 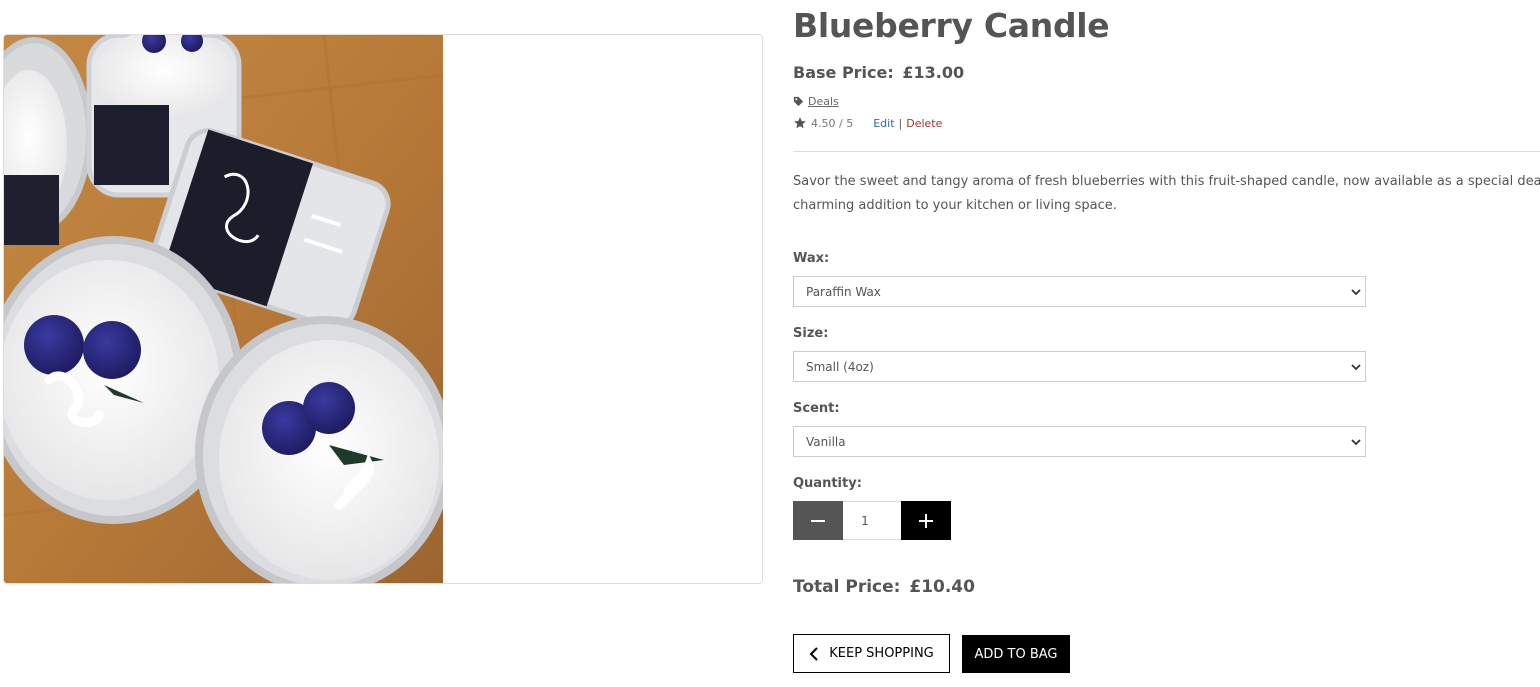 I want to click on decrement-button, so click(x=818, y=520).